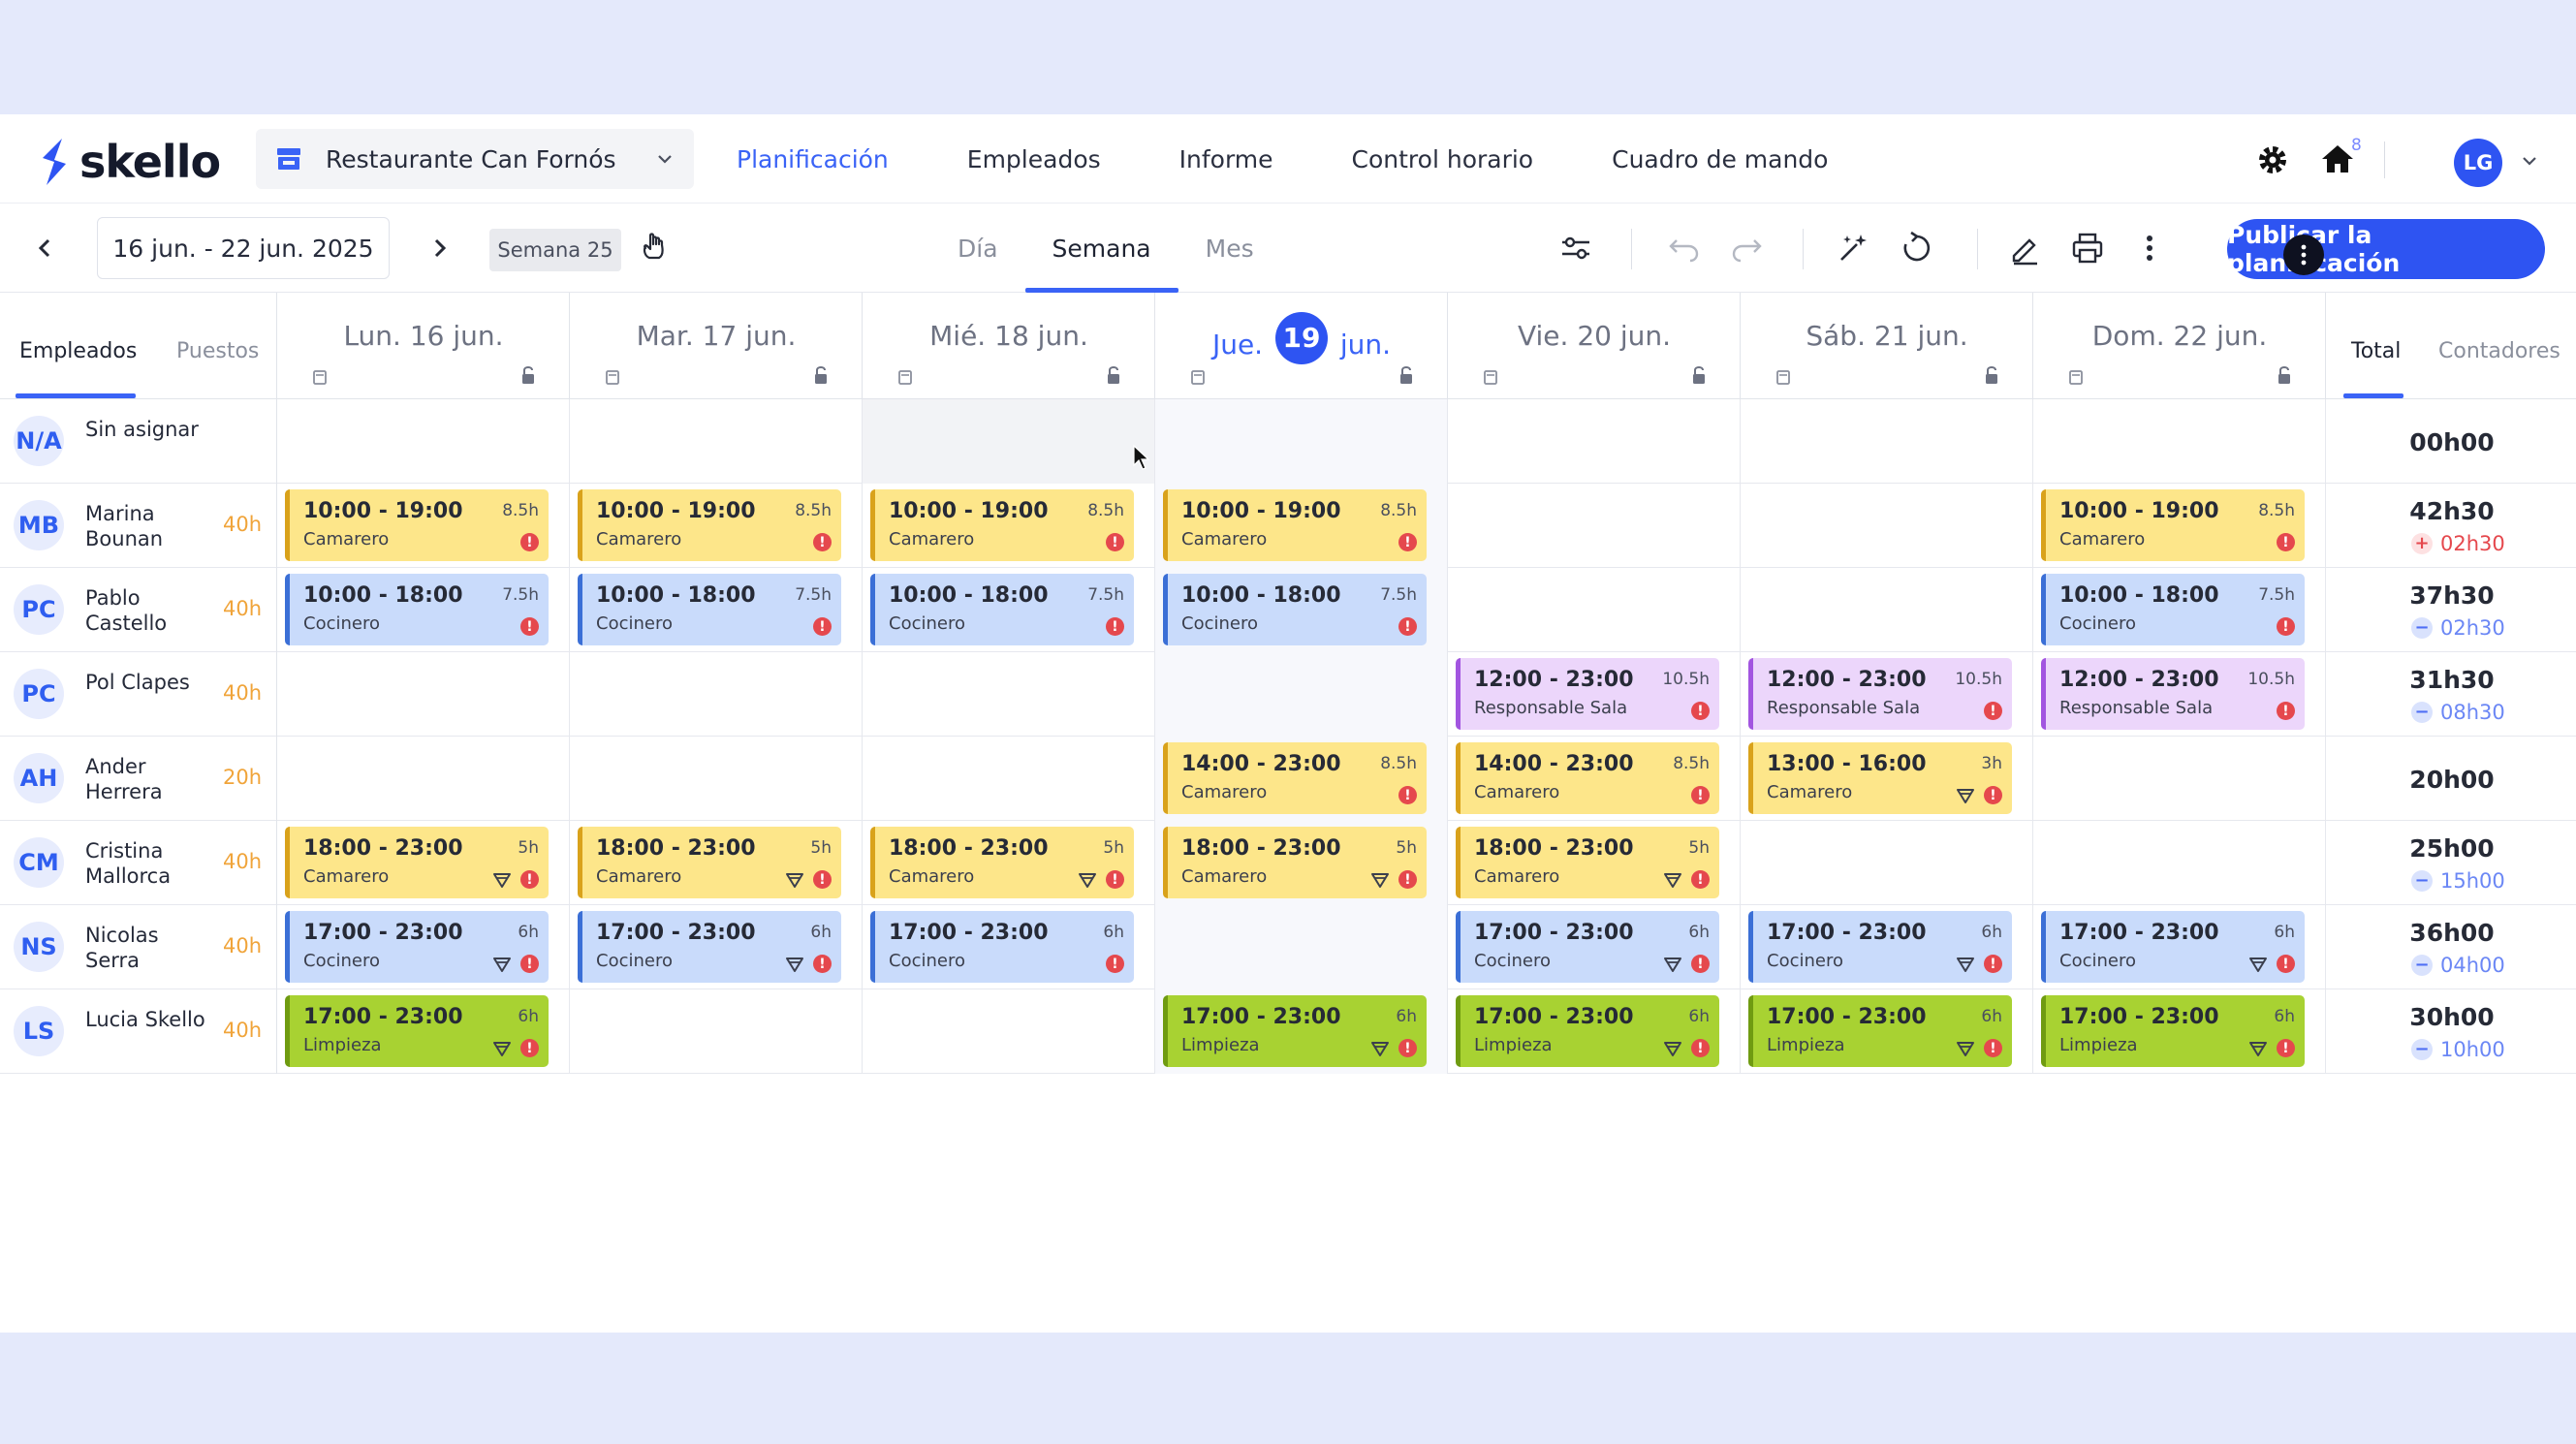 The height and width of the screenshot is (1444, 2576). I want to click on magic-wand-icon, so click(1853, 248).